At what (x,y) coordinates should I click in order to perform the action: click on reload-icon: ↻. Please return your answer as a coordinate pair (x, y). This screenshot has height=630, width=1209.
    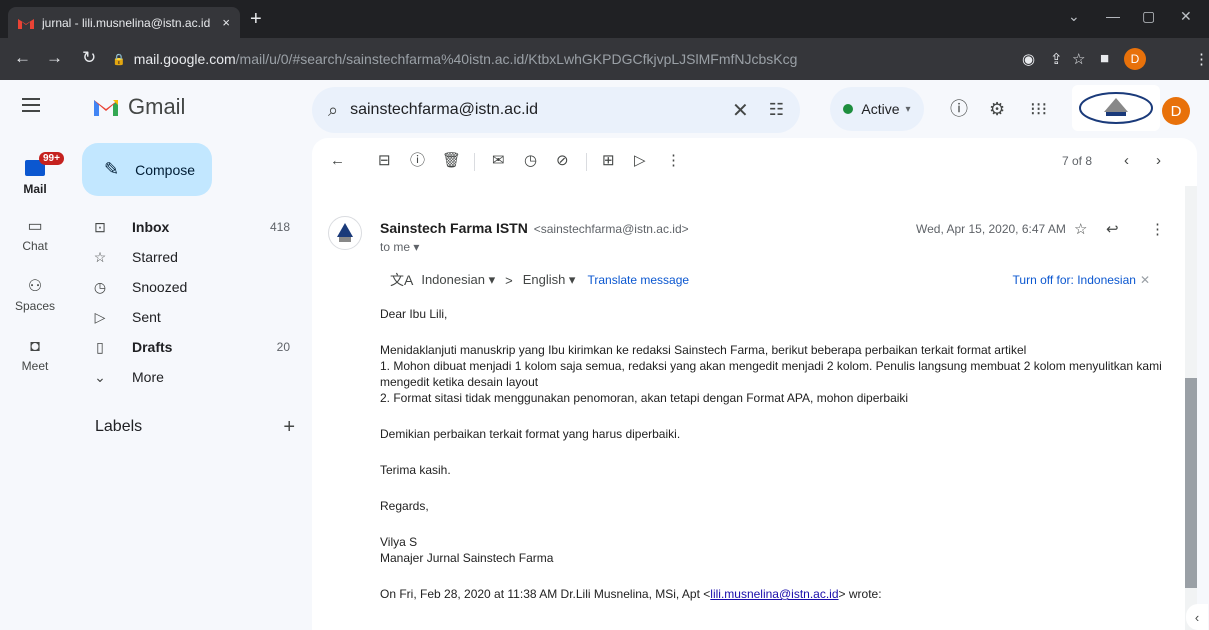
    Looking at the image, I should click on (89, 58).